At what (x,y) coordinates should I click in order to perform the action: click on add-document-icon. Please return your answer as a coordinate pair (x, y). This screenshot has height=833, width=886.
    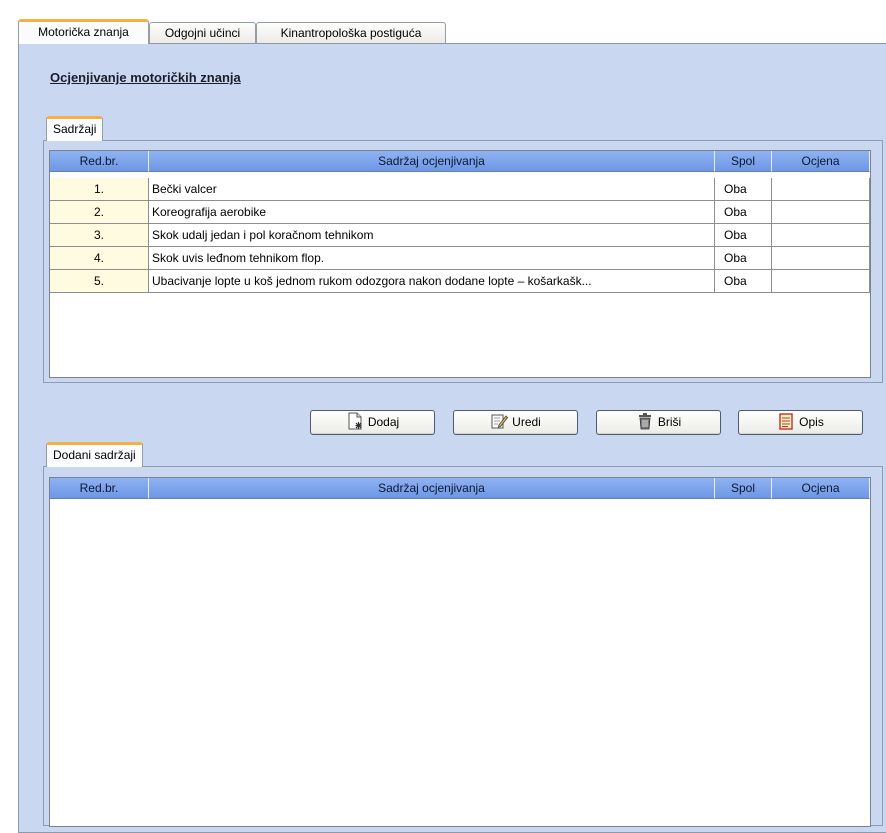
    Looking at the image, I should click on (355, 421).